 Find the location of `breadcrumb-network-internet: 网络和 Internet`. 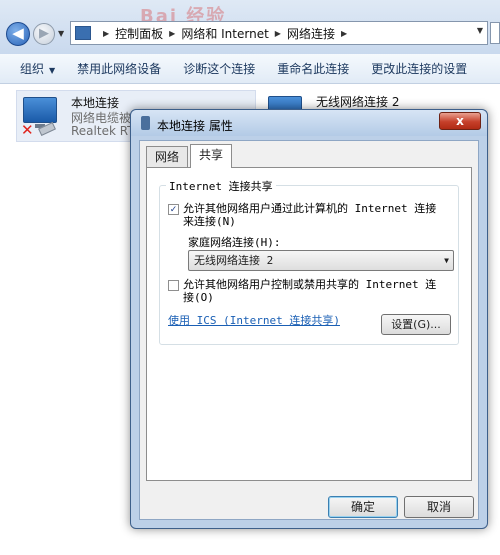

breadcrumb-network-internet: 网络和 Internet is located at coordinates (224, 33).